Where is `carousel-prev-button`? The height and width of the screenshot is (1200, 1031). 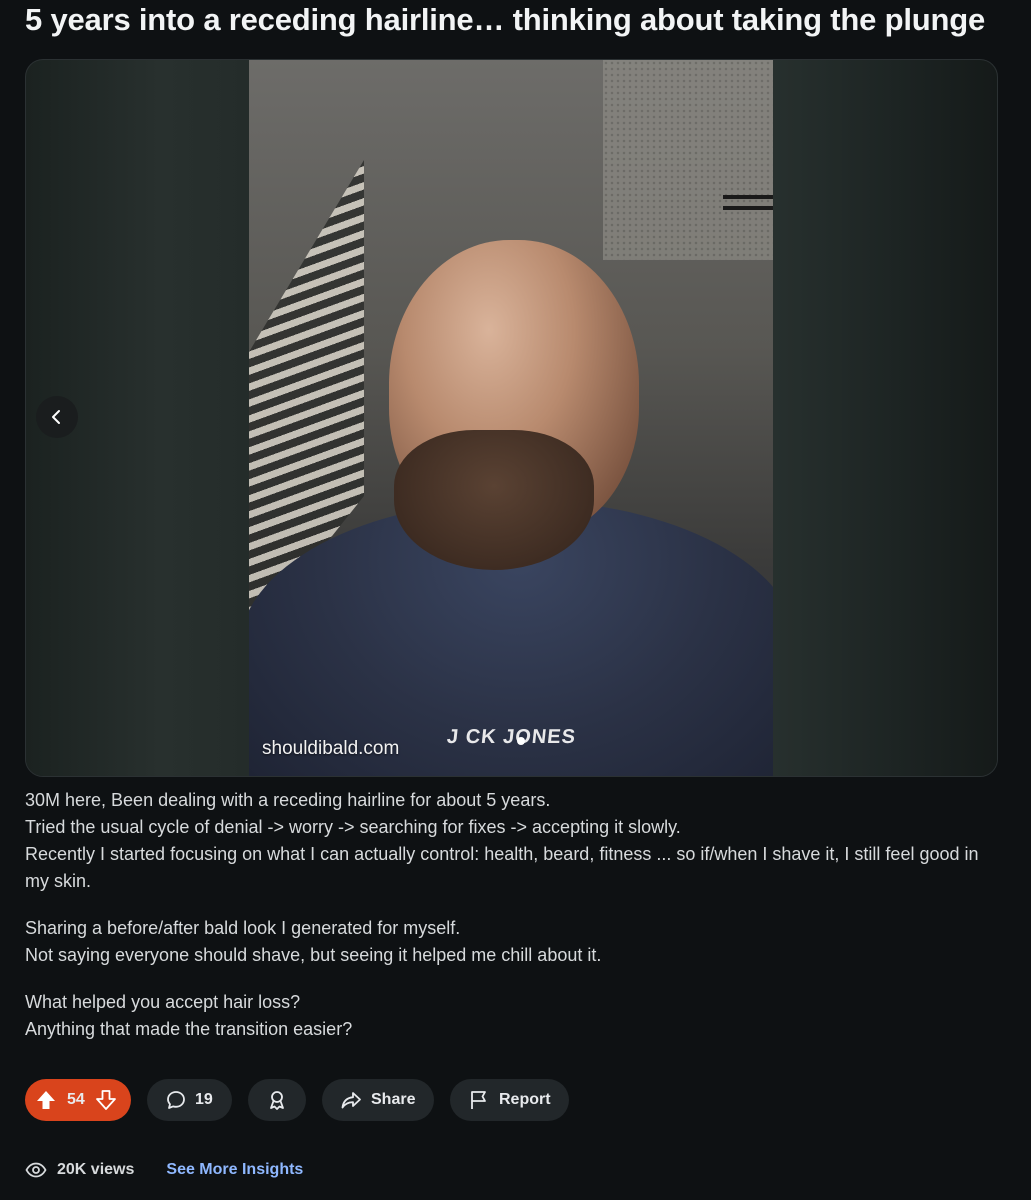 carousel-prev-button is located at coordinates (57, 417).